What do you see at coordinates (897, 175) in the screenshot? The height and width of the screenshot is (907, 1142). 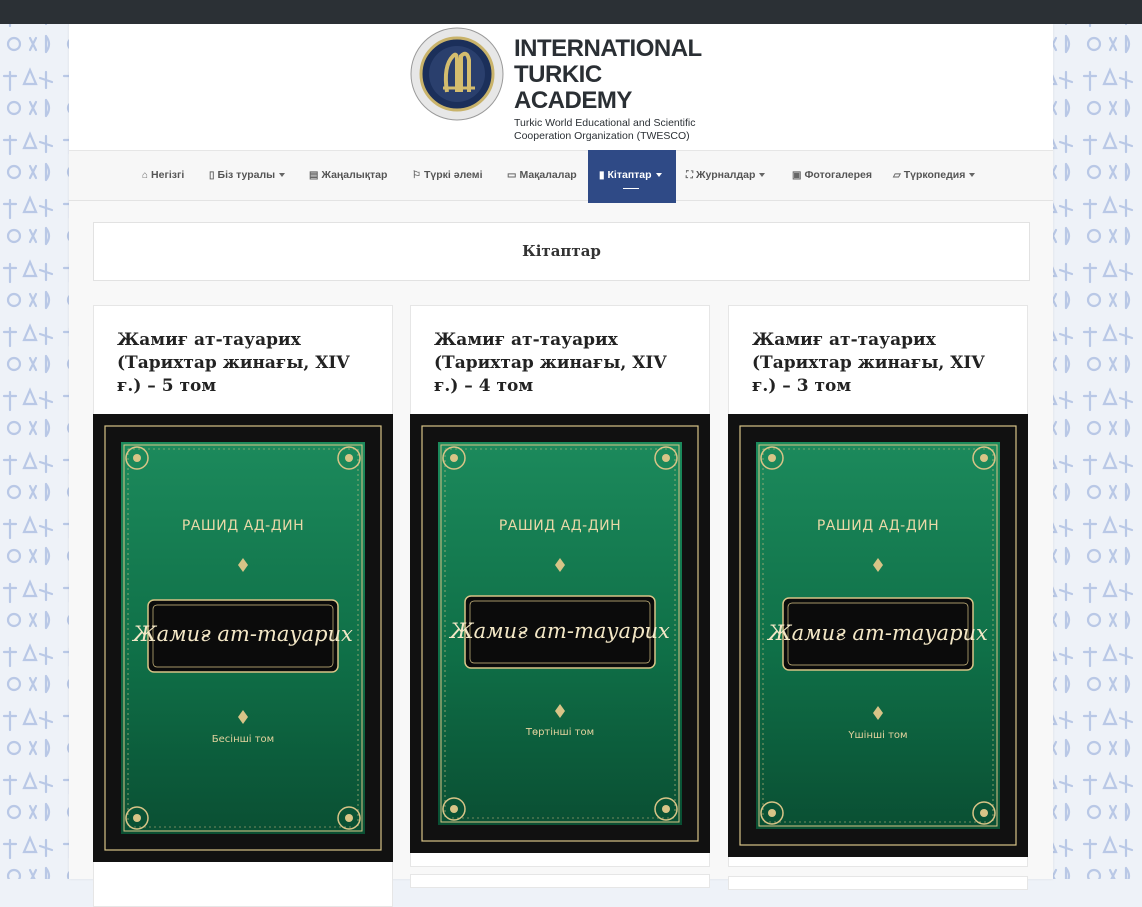 I see `folder-open-icon: ▱` at bounding box center [897, 175].